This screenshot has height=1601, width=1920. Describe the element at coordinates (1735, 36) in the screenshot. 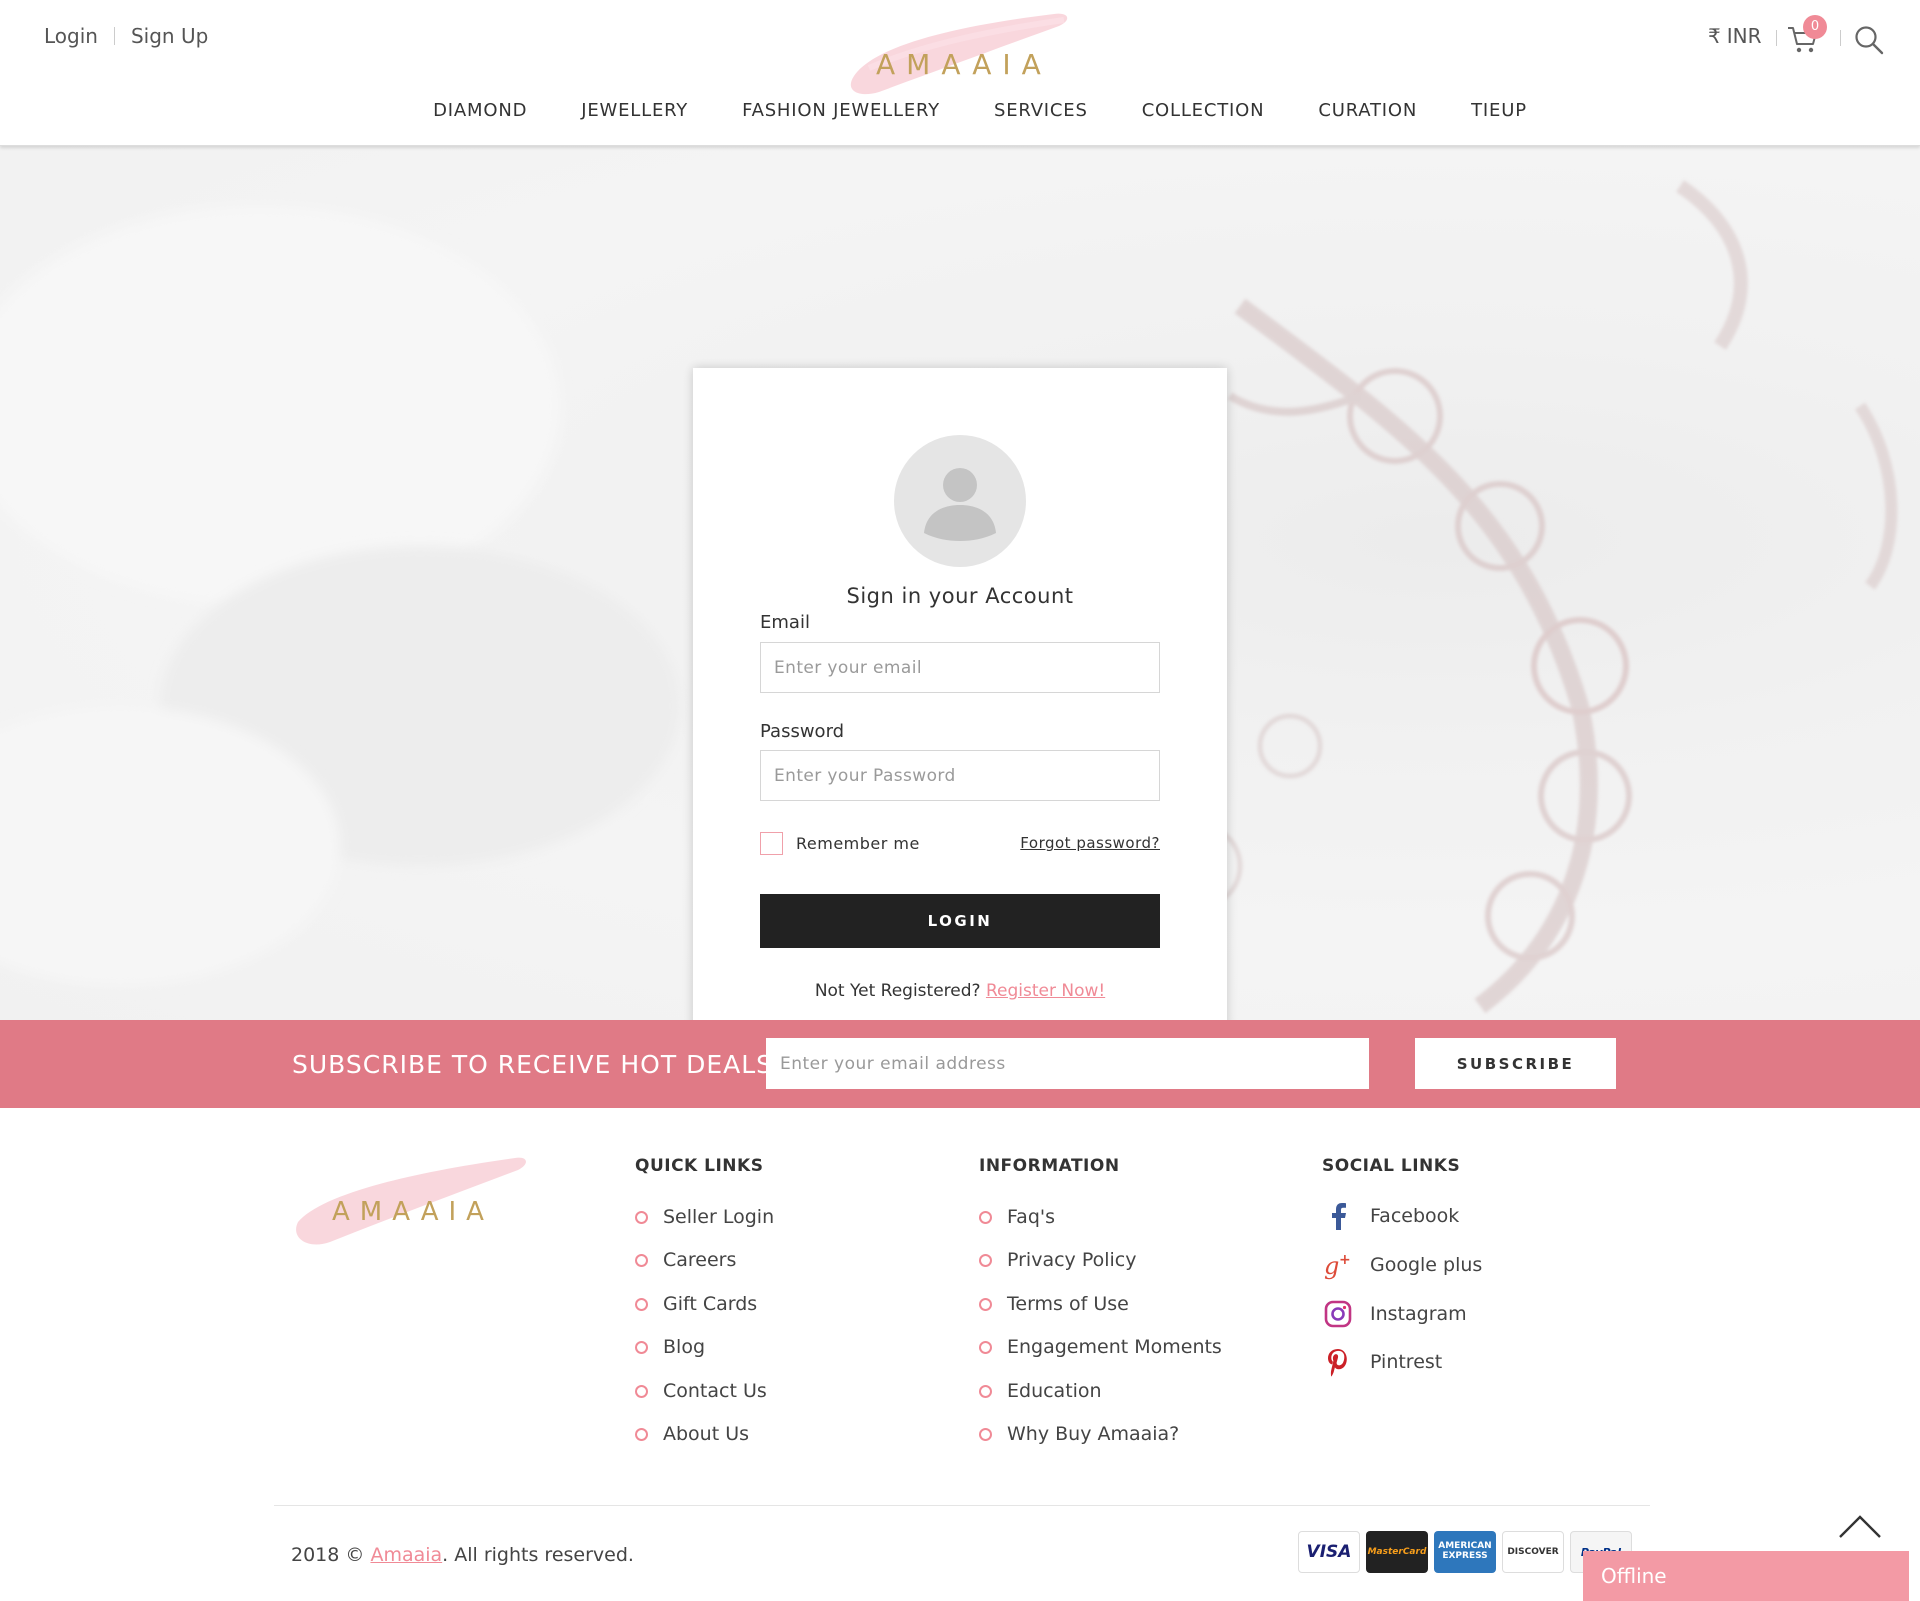

I see `currency-selector: ₹ INR` at that location.